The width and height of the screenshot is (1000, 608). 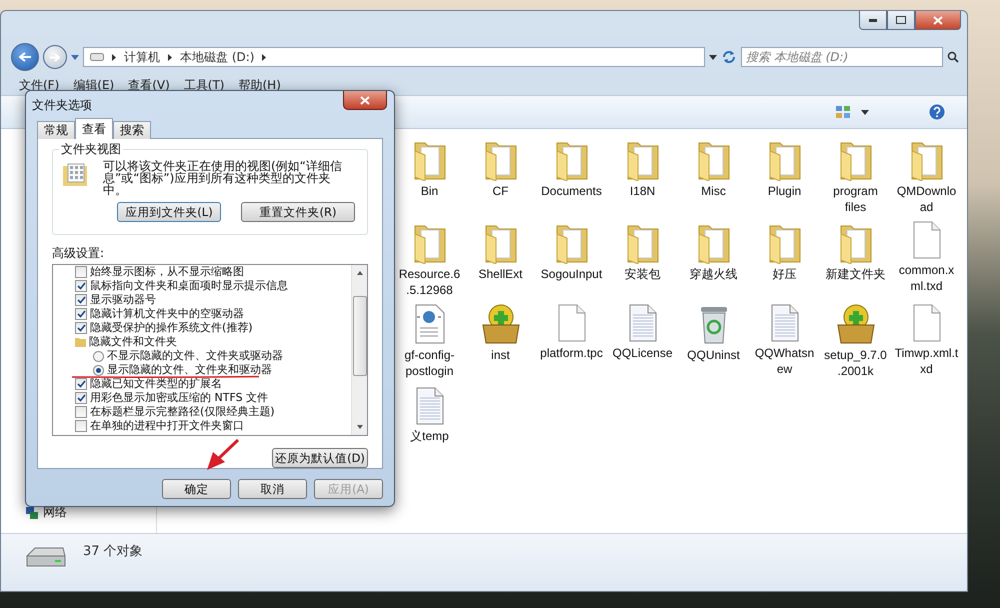 What do you see at coordinates (642, 274) in the screenshot?
I see `file-name: 安装包` at bounding box center [642, 274].